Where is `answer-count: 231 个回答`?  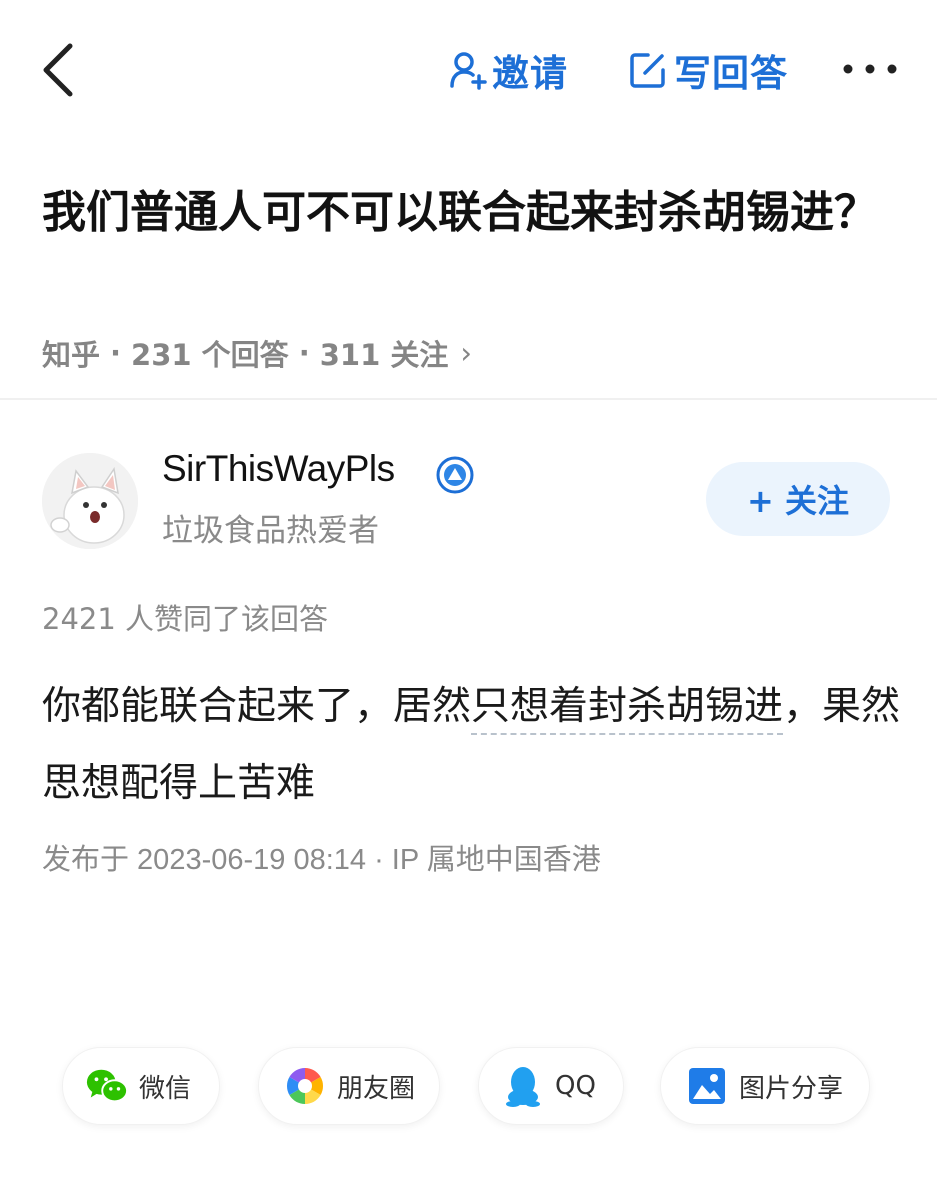
answer-count: 231 个回答 is located at coordinates (210, 355).